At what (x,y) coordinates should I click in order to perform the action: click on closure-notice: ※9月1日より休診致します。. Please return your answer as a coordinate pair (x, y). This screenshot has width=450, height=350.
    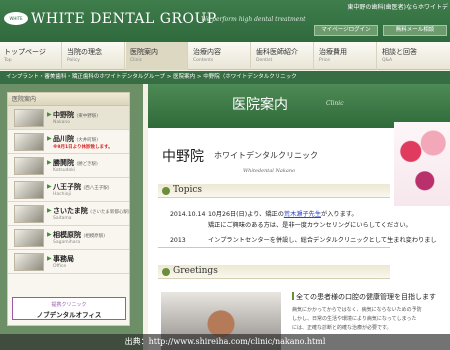
    Looking at the image, I should click on (83, 147).